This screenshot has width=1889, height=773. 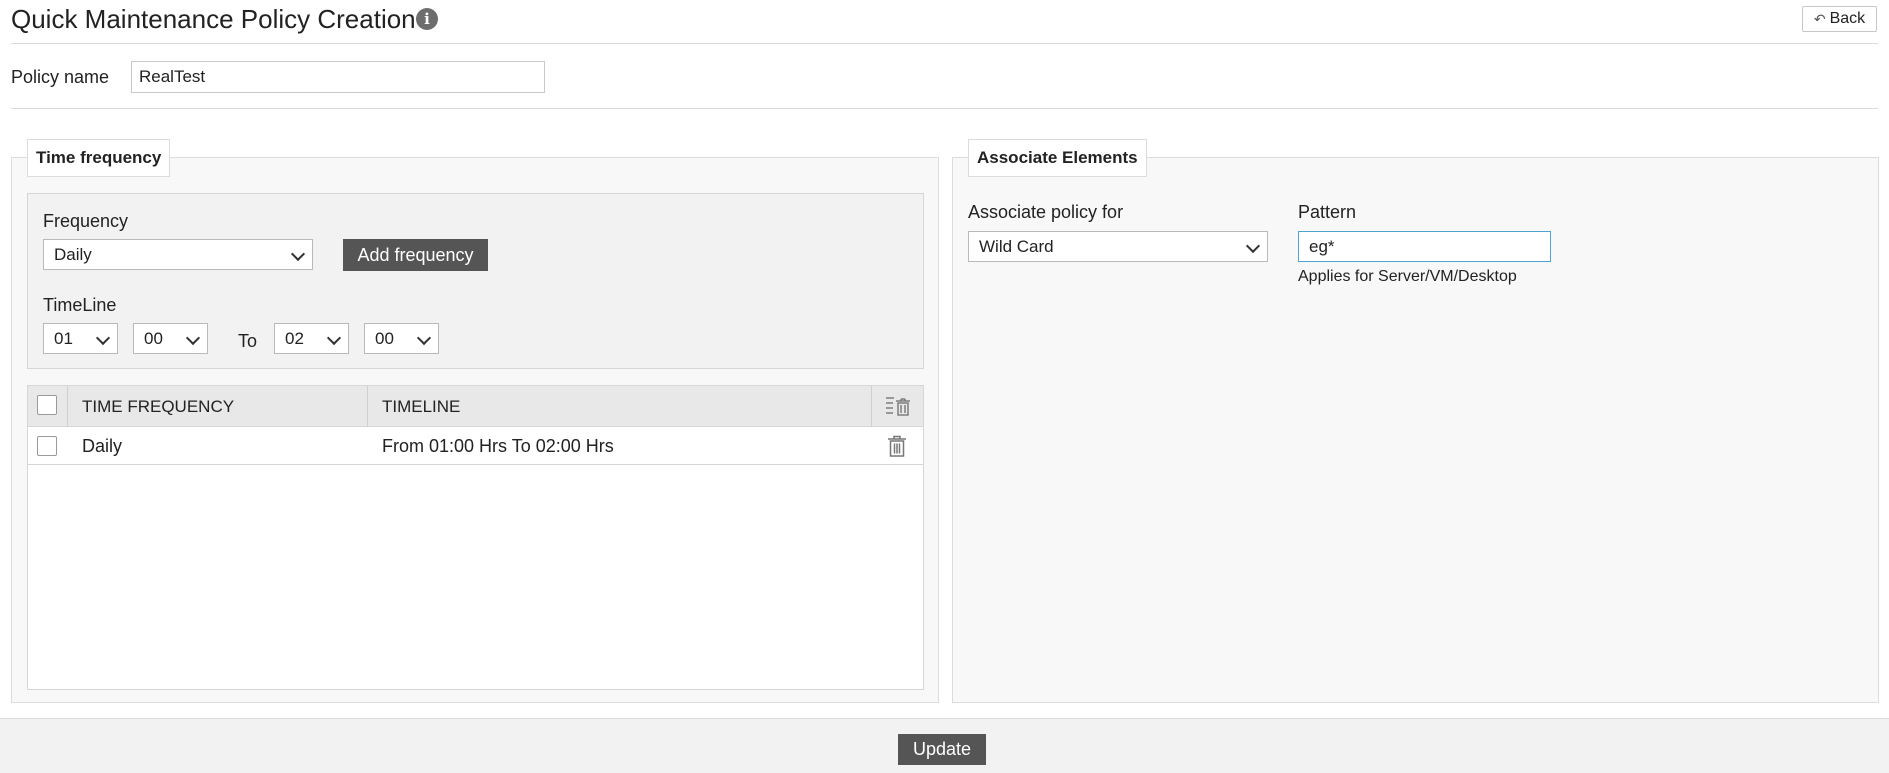 I want to click on back-button: ↶ Back, so click(x=1839, y=19).